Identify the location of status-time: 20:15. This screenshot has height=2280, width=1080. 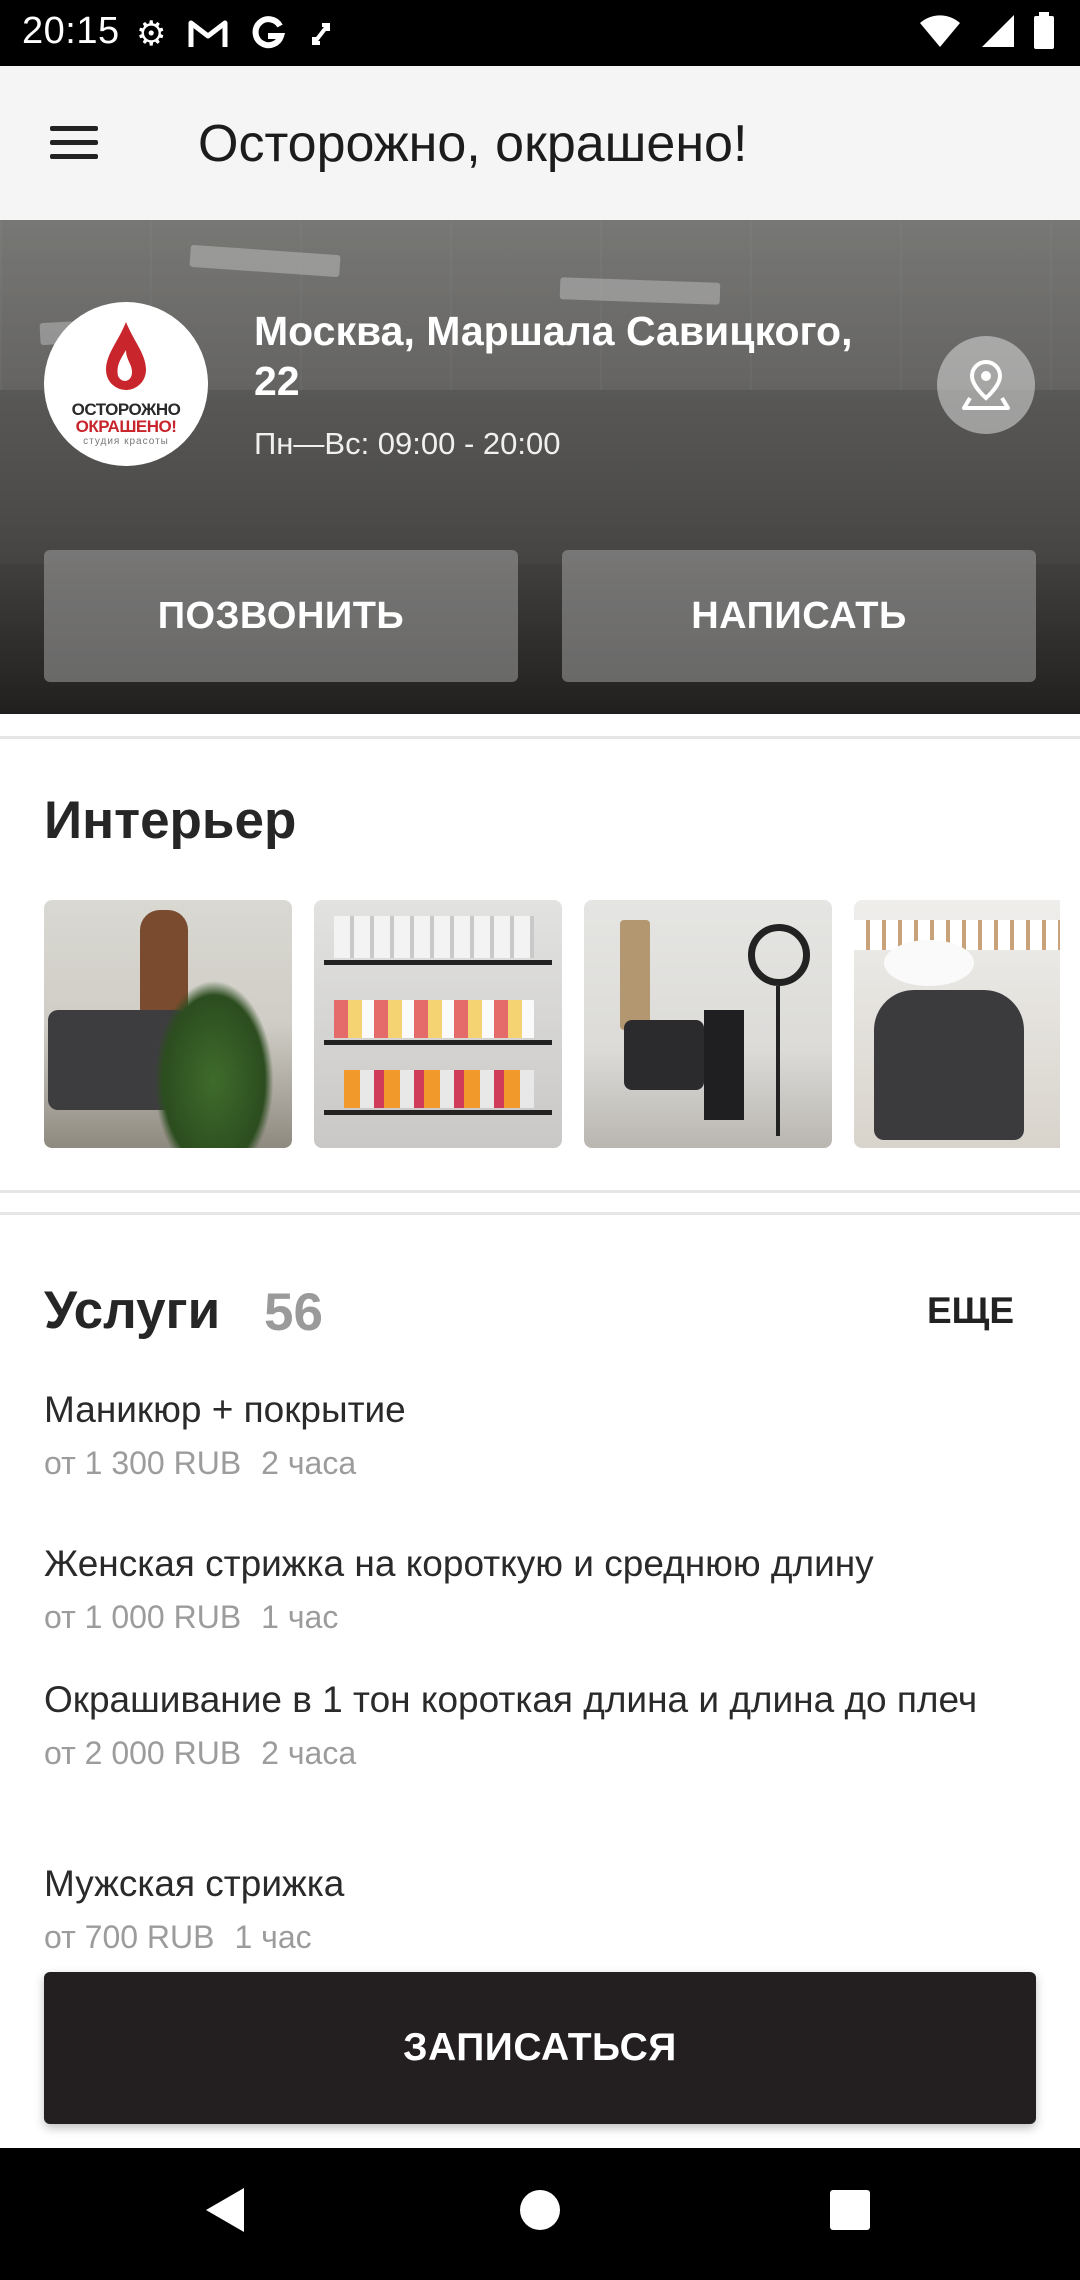
(71, 31).